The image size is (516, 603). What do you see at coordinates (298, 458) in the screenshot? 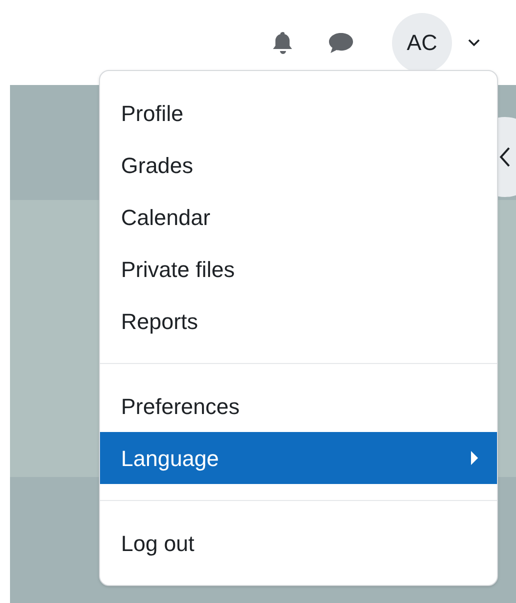
I see `menu-item: Language` at bounding box center [298, 458].